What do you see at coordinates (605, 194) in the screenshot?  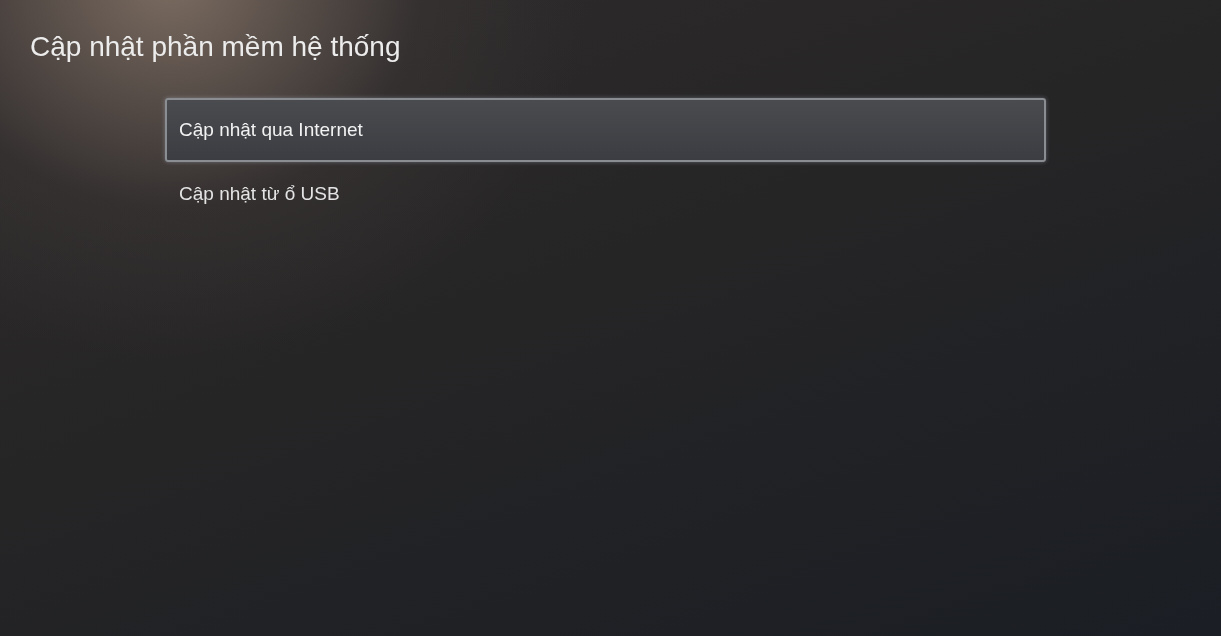 I see `menu-item: Cập nhật từ ổ USB` at bounding box center [605, 194].